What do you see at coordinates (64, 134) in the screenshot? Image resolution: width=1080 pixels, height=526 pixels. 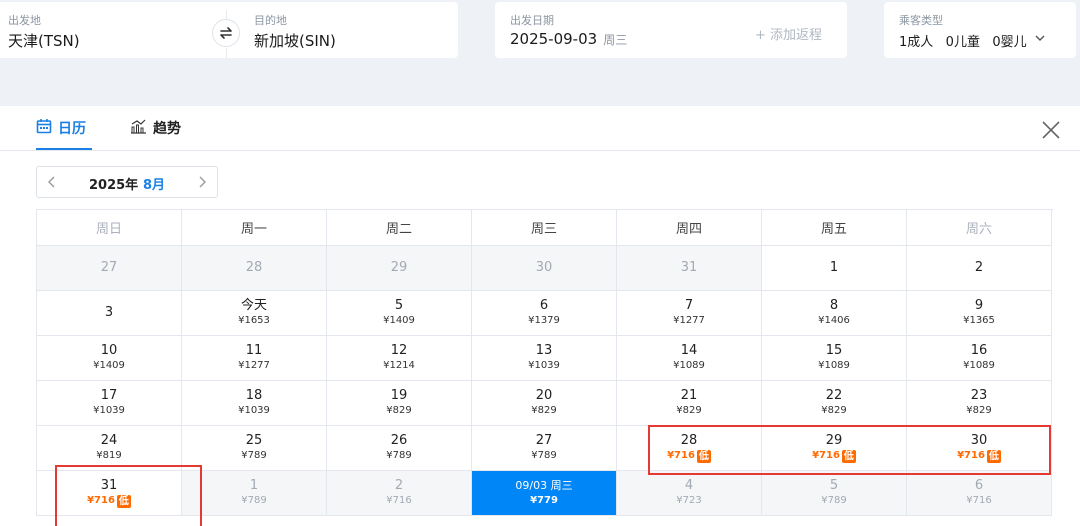 I see `tab-calendar: 日历` at bounding box center [64, 134].